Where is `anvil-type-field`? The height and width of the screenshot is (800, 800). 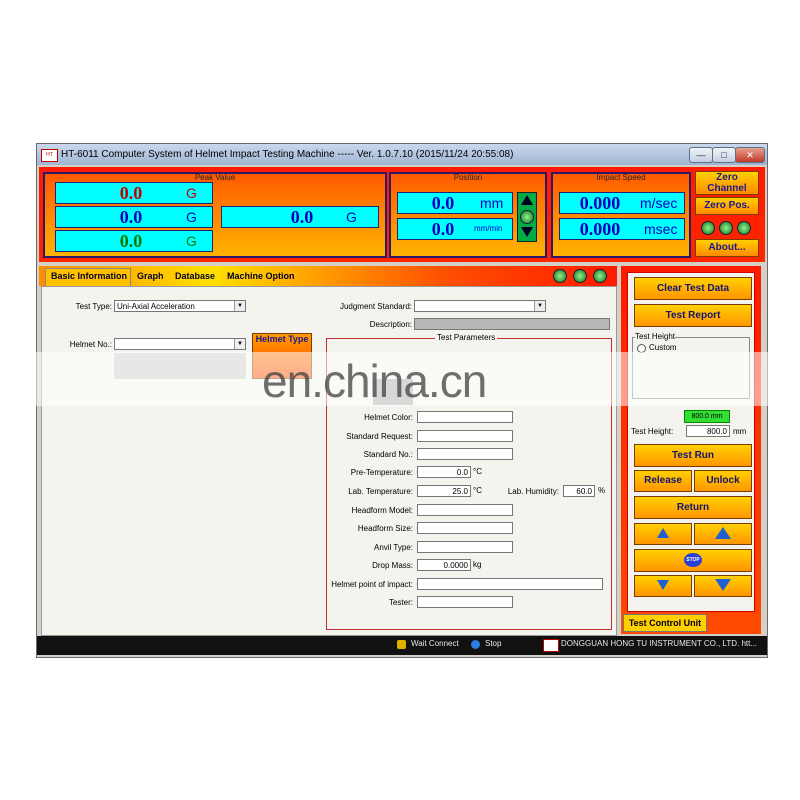
anvil-type-field is located at coordinates (465, 547).